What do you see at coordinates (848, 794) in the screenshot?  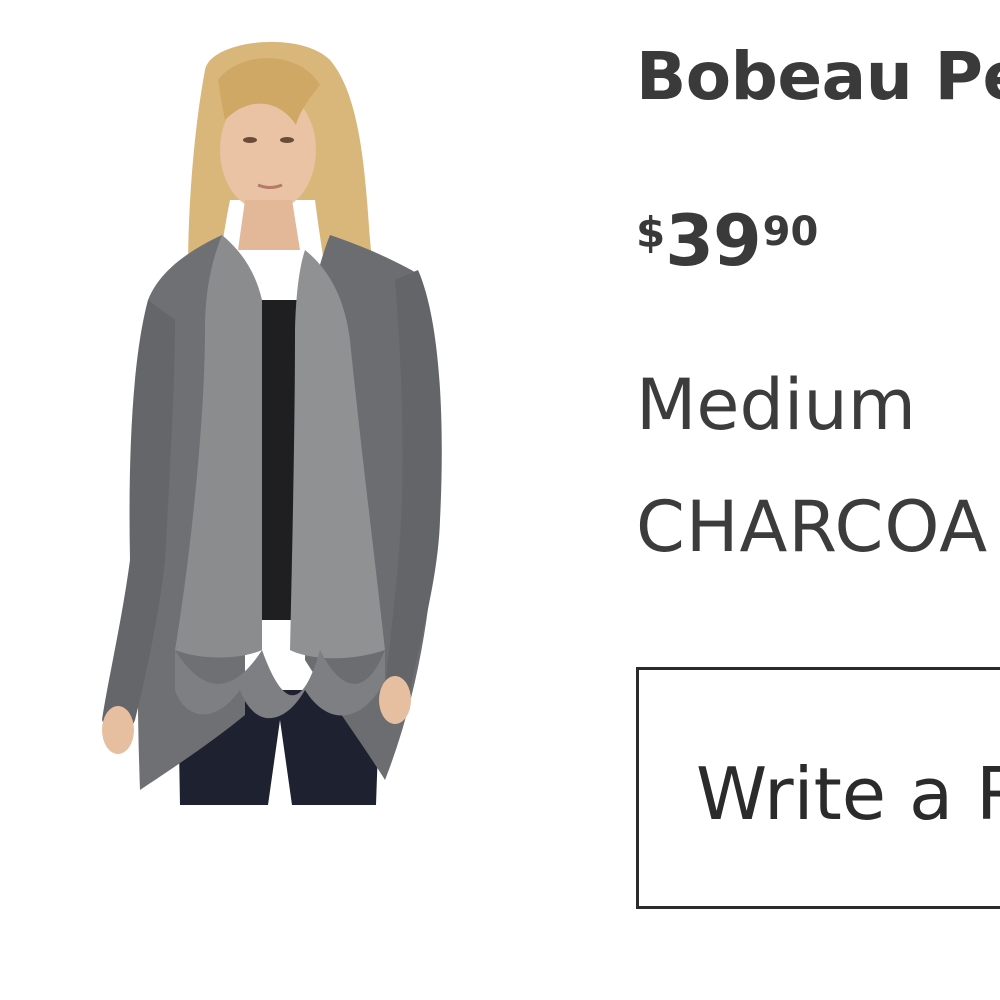 I see `write-review-label: Write a R` at bounding box center [848, 794].